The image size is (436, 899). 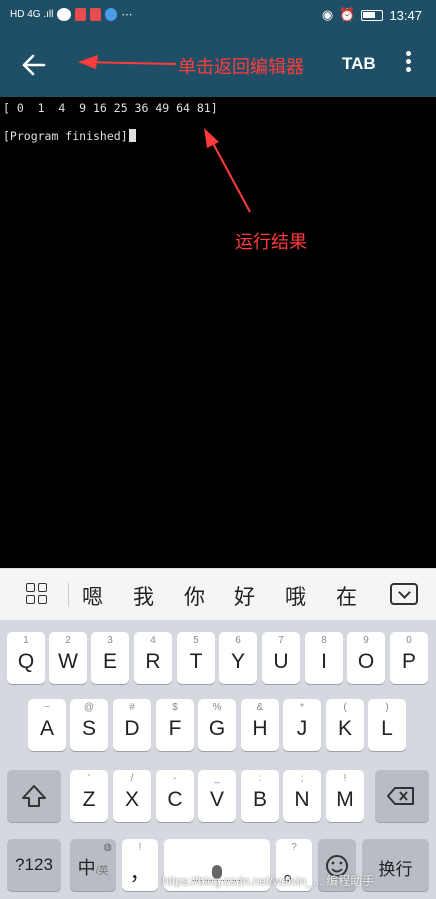 I want to click on browser-notification-icon, so click(x=111, y=14).